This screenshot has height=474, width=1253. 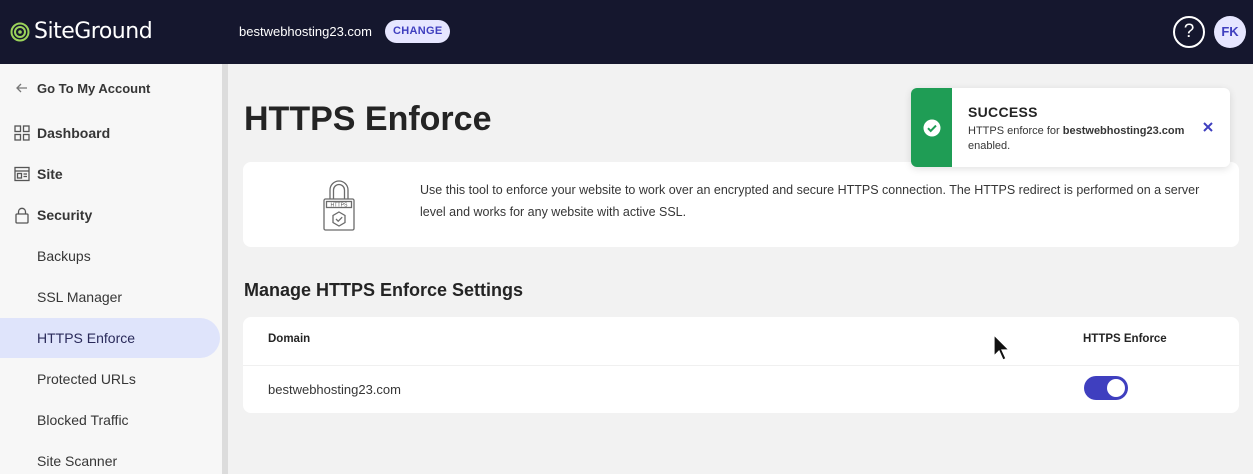 I want to click on help-button: ?, so click(x=1189, y=32).